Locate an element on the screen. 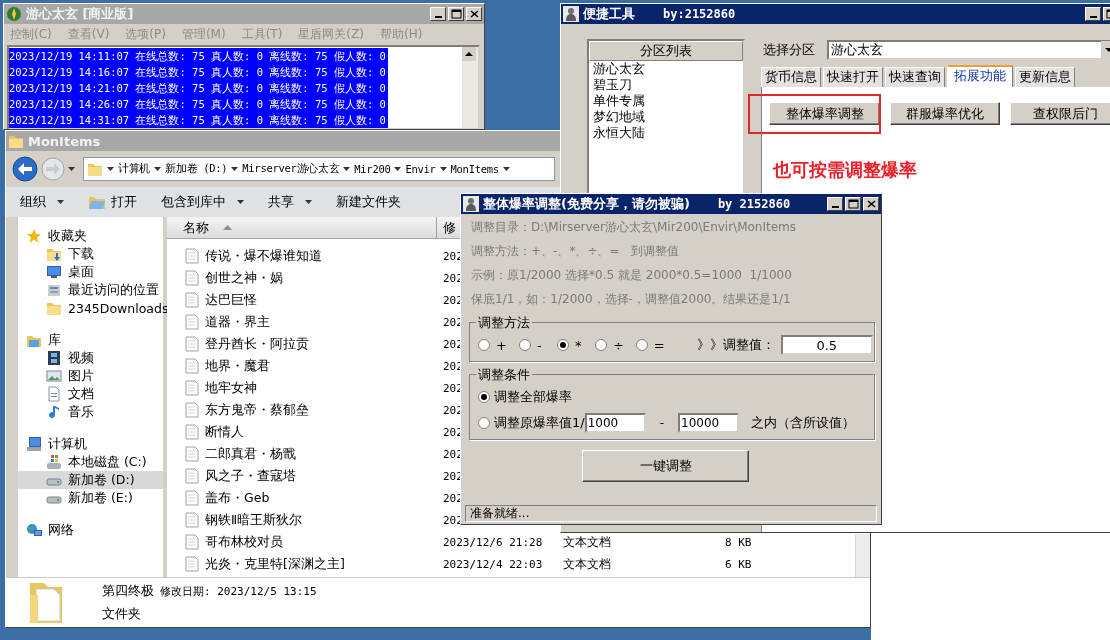  column-header: 名称 is located at coordinates (302, 227).